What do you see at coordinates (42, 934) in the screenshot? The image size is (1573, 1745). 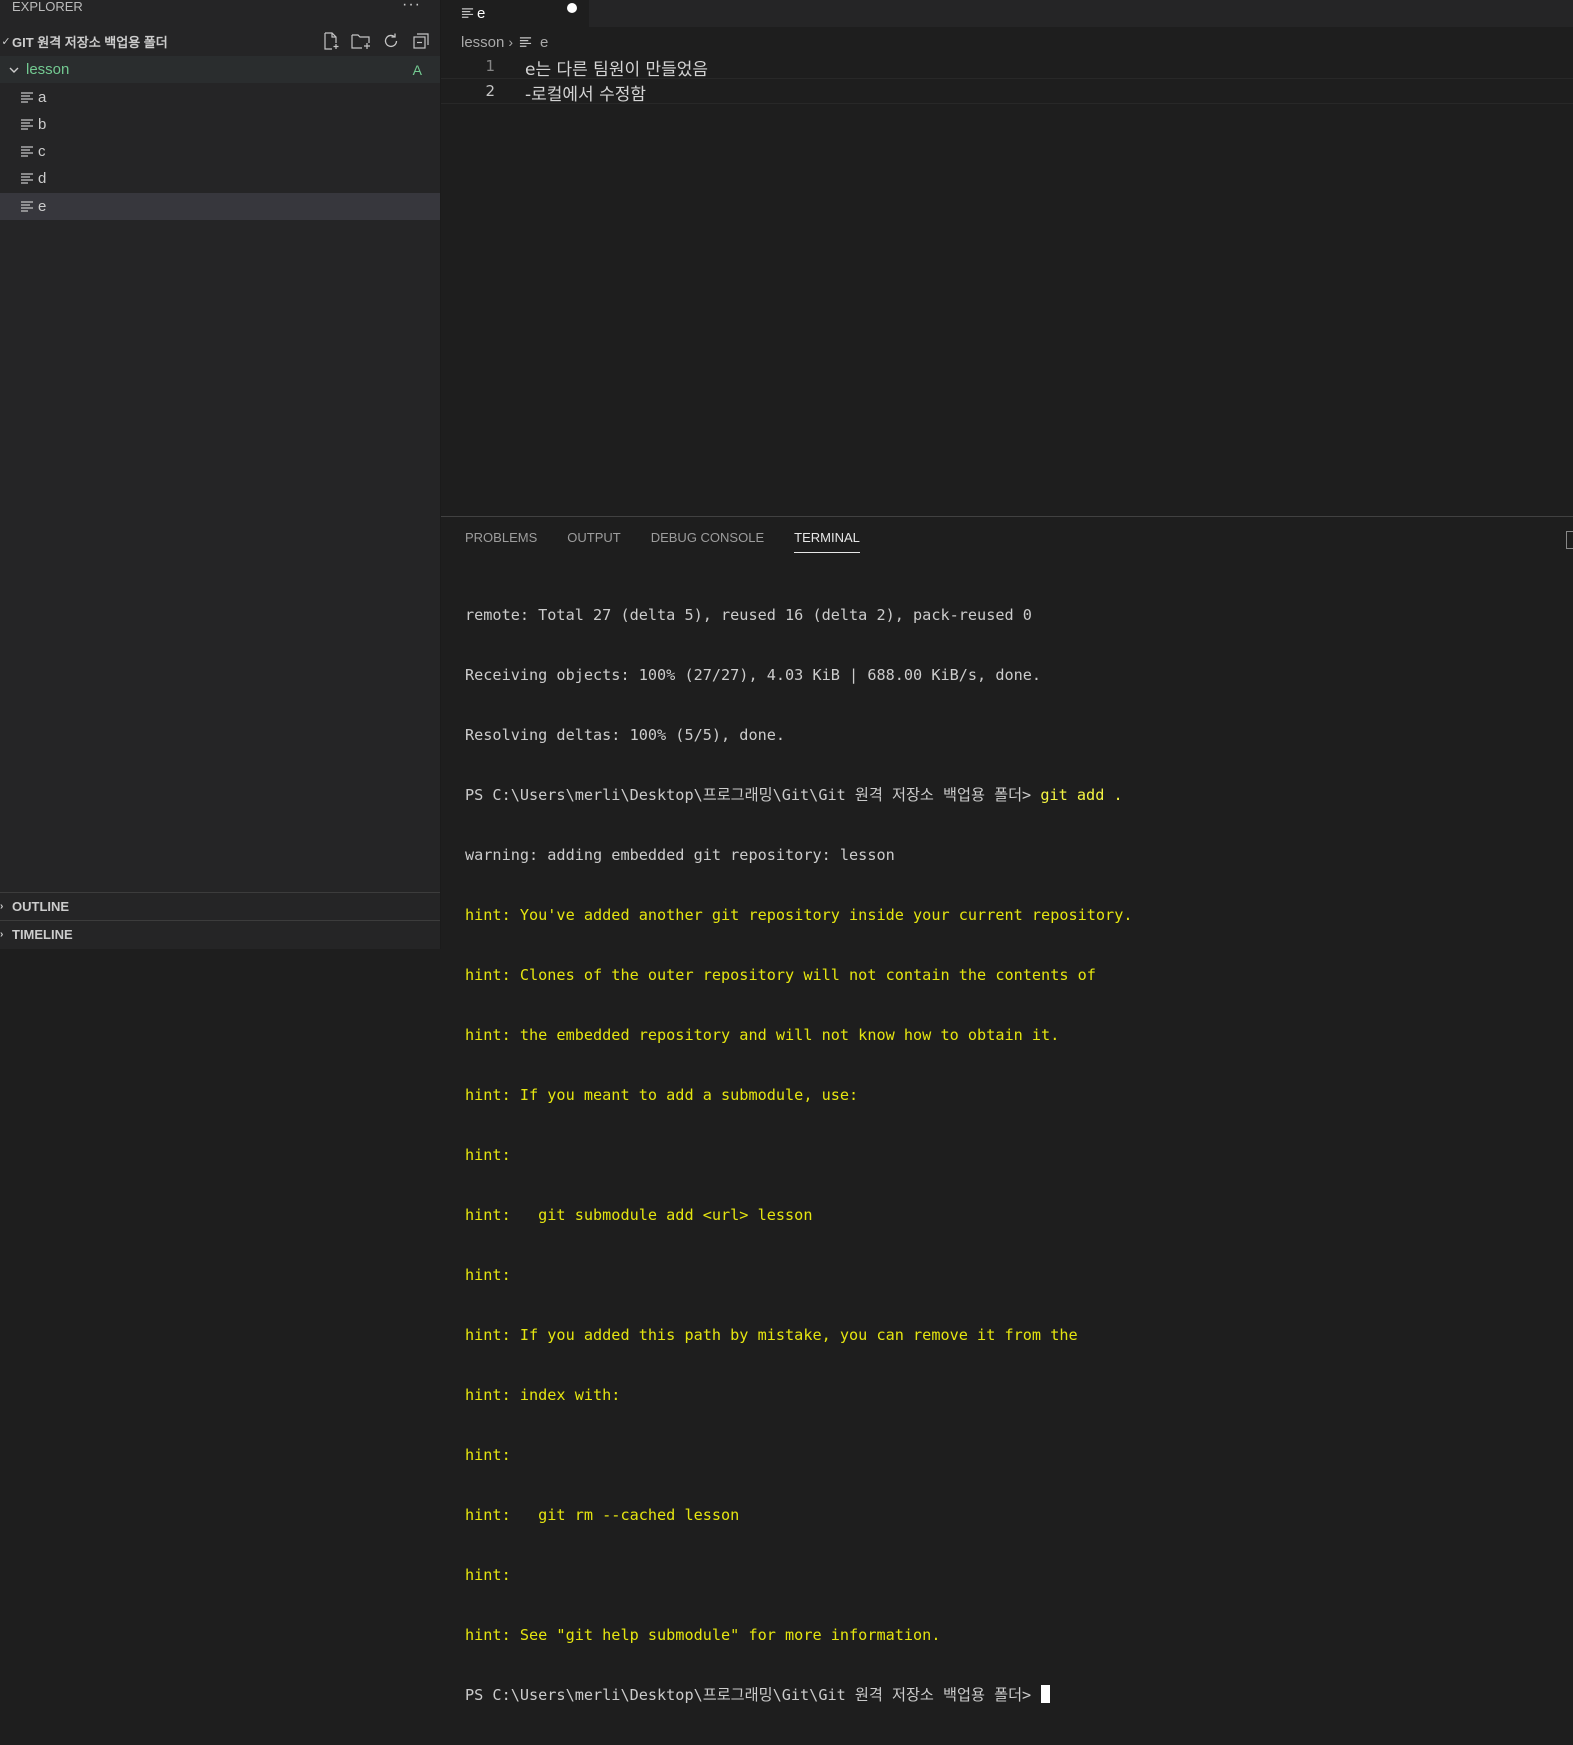 I see `section-label: TIMELINE` at bounding box center [42, 934].